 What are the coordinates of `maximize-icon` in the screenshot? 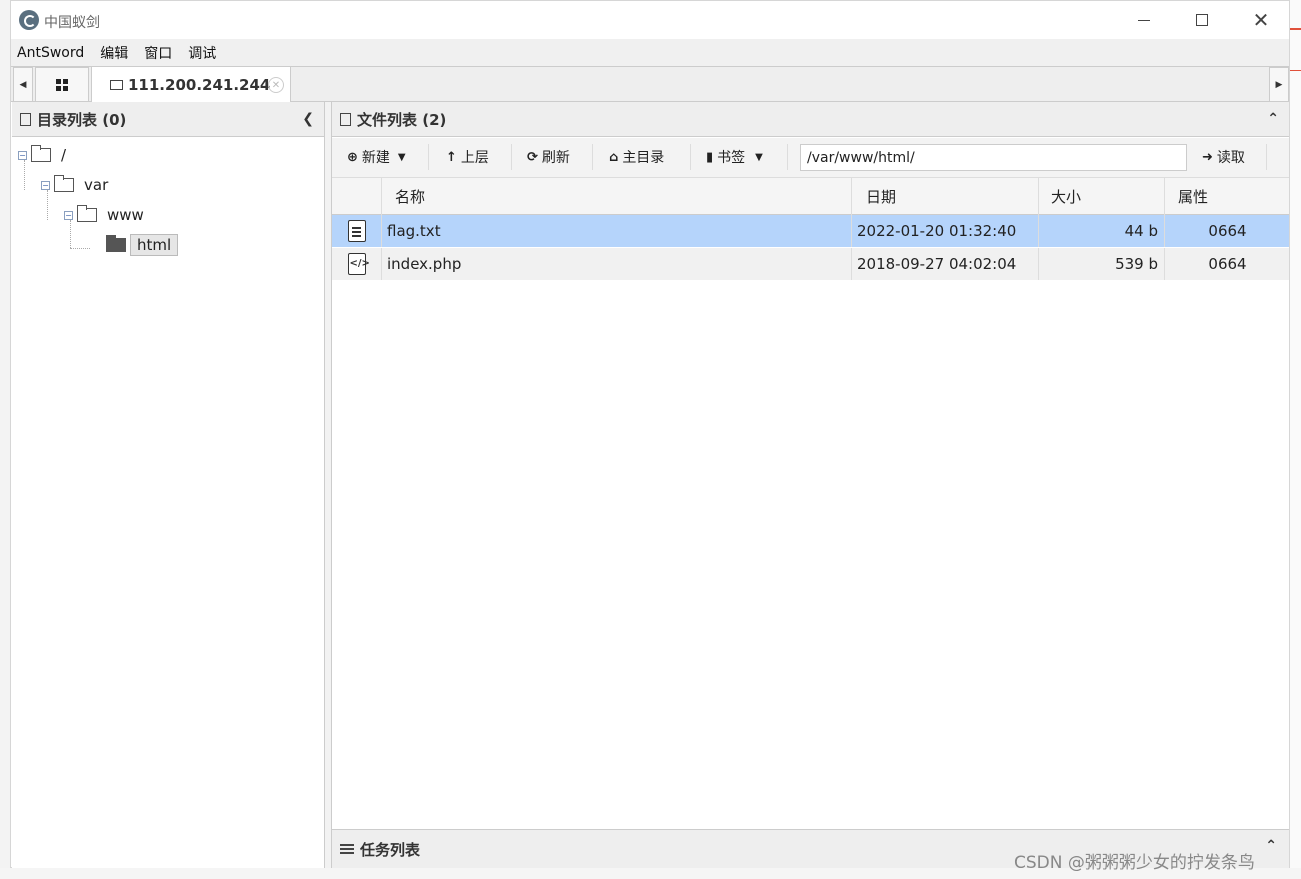 It's located at (1202, 20).